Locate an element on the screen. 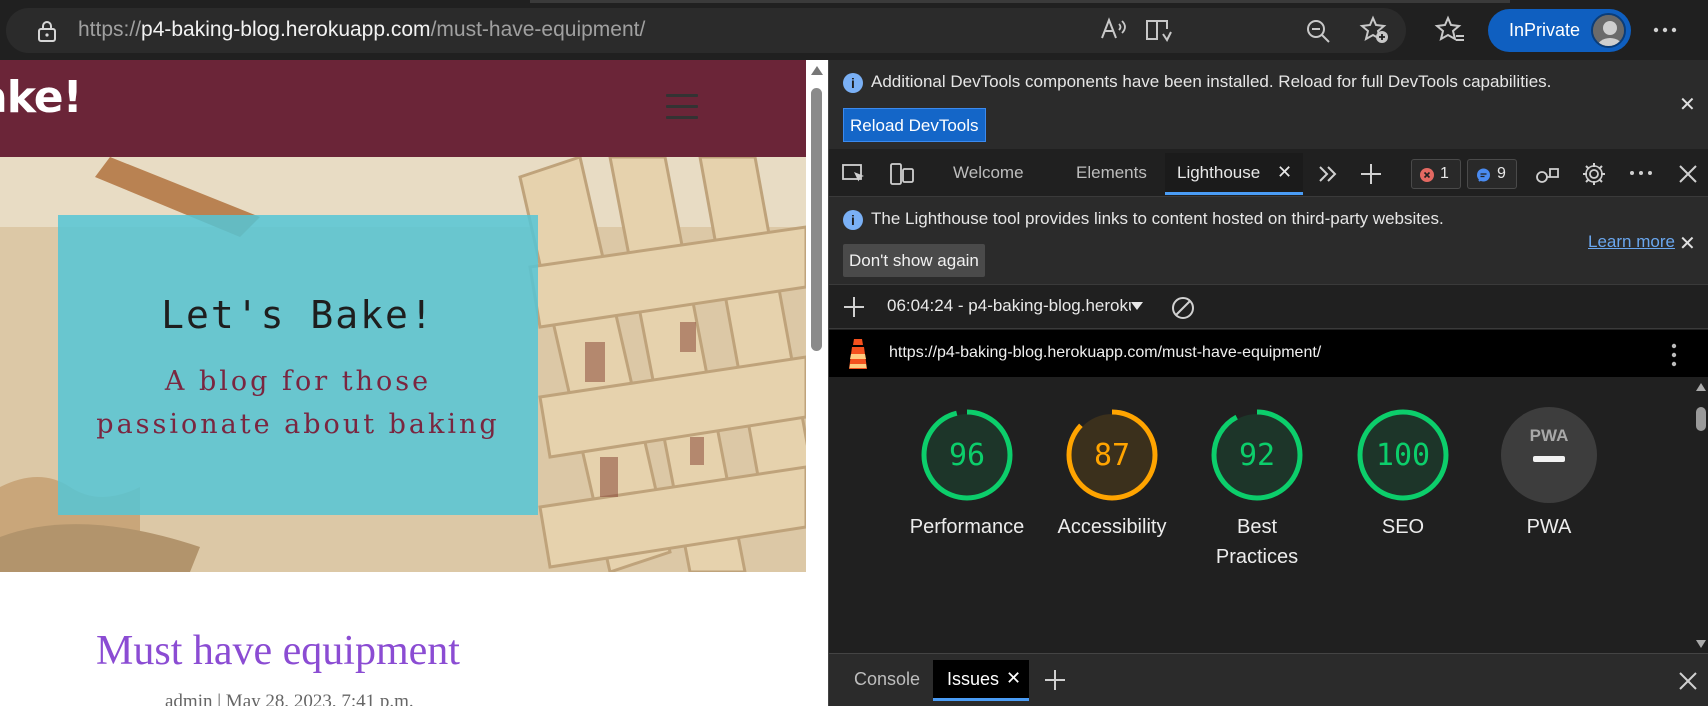  score-value: 100 is located at coordinates (1403, 455).